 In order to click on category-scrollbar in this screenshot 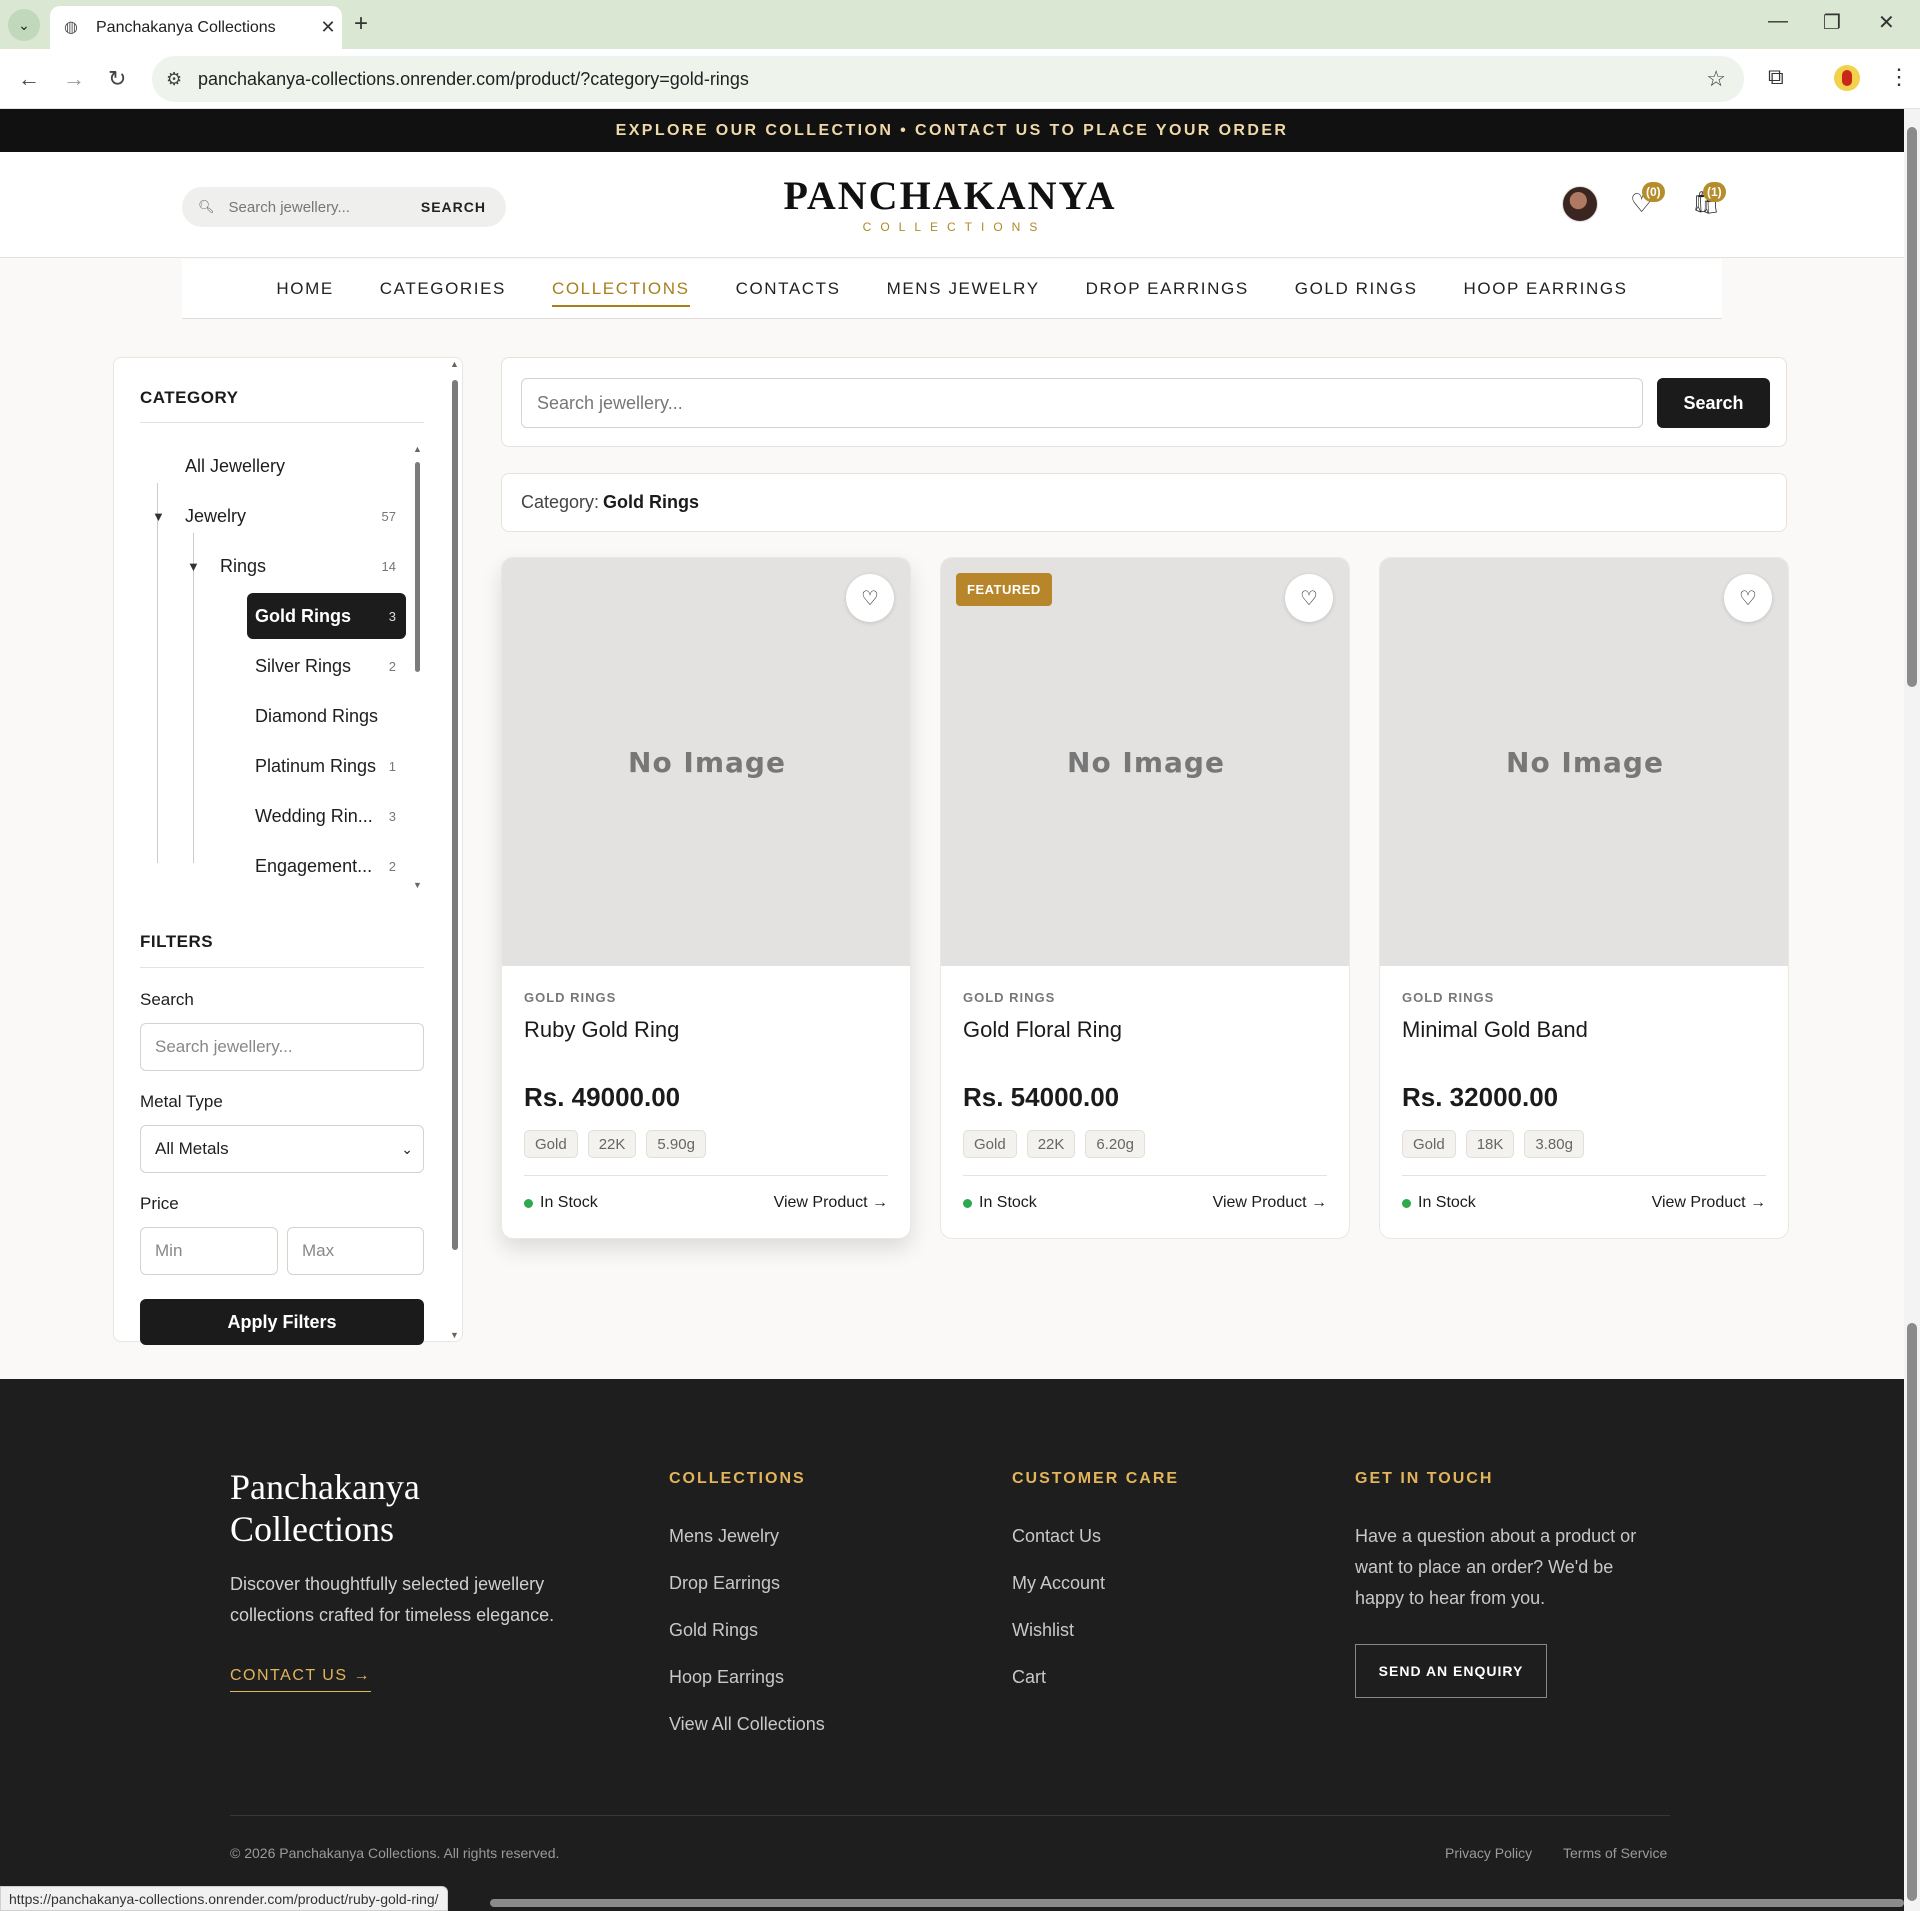, I will do `click(418, 675)`.